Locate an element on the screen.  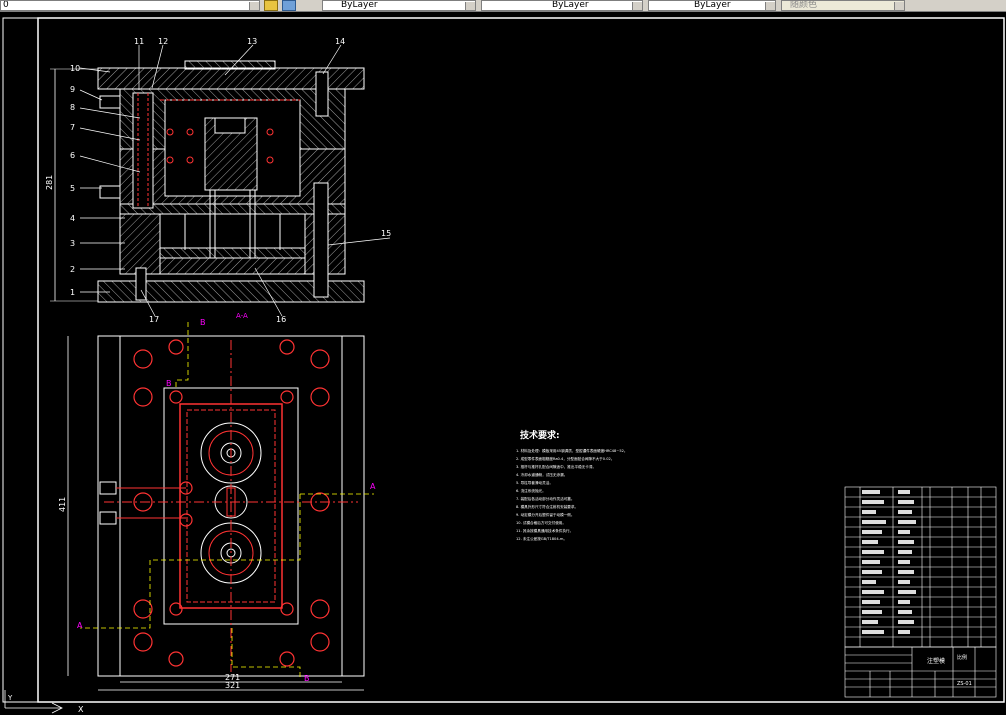
color-dropdown-value: ByLayer is located at coordinates (359, 5).